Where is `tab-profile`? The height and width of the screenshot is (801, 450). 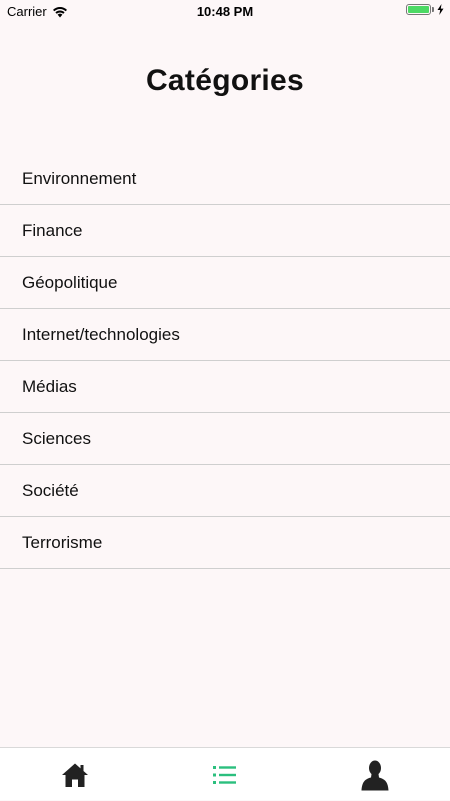
tab-profile is located at coordinates (375, 774).